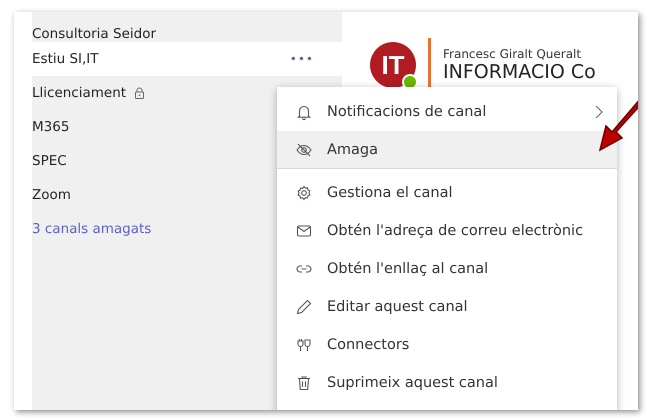  What do you see at coordinates (304, 307) in the screenshot?
I see `pencil-icon` at bounding box center [304, 307].